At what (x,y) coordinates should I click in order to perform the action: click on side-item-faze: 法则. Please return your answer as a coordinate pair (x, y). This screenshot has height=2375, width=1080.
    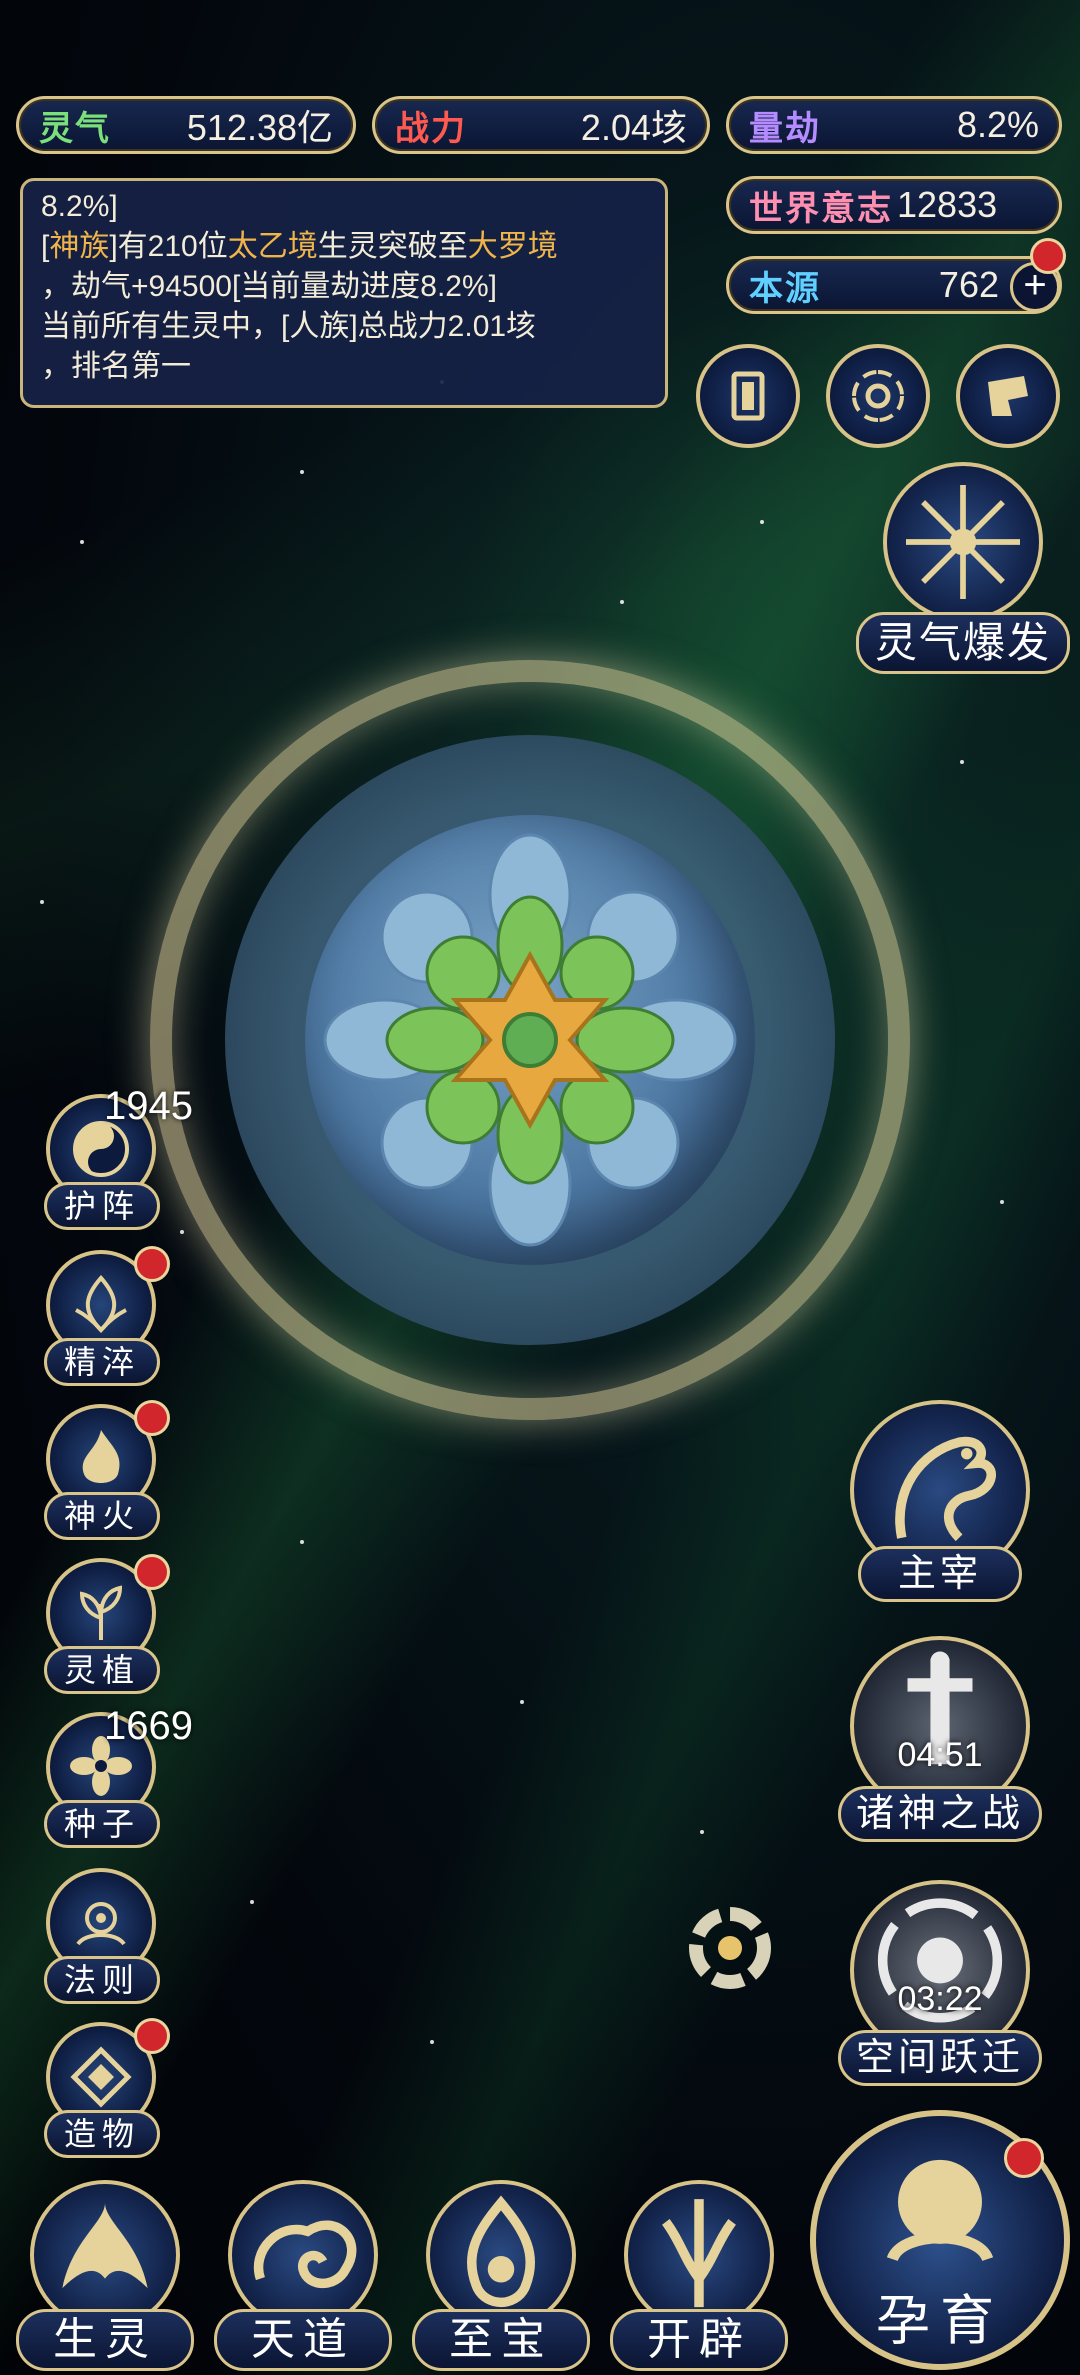
    Looking at the image, I should click on (103, 1938).